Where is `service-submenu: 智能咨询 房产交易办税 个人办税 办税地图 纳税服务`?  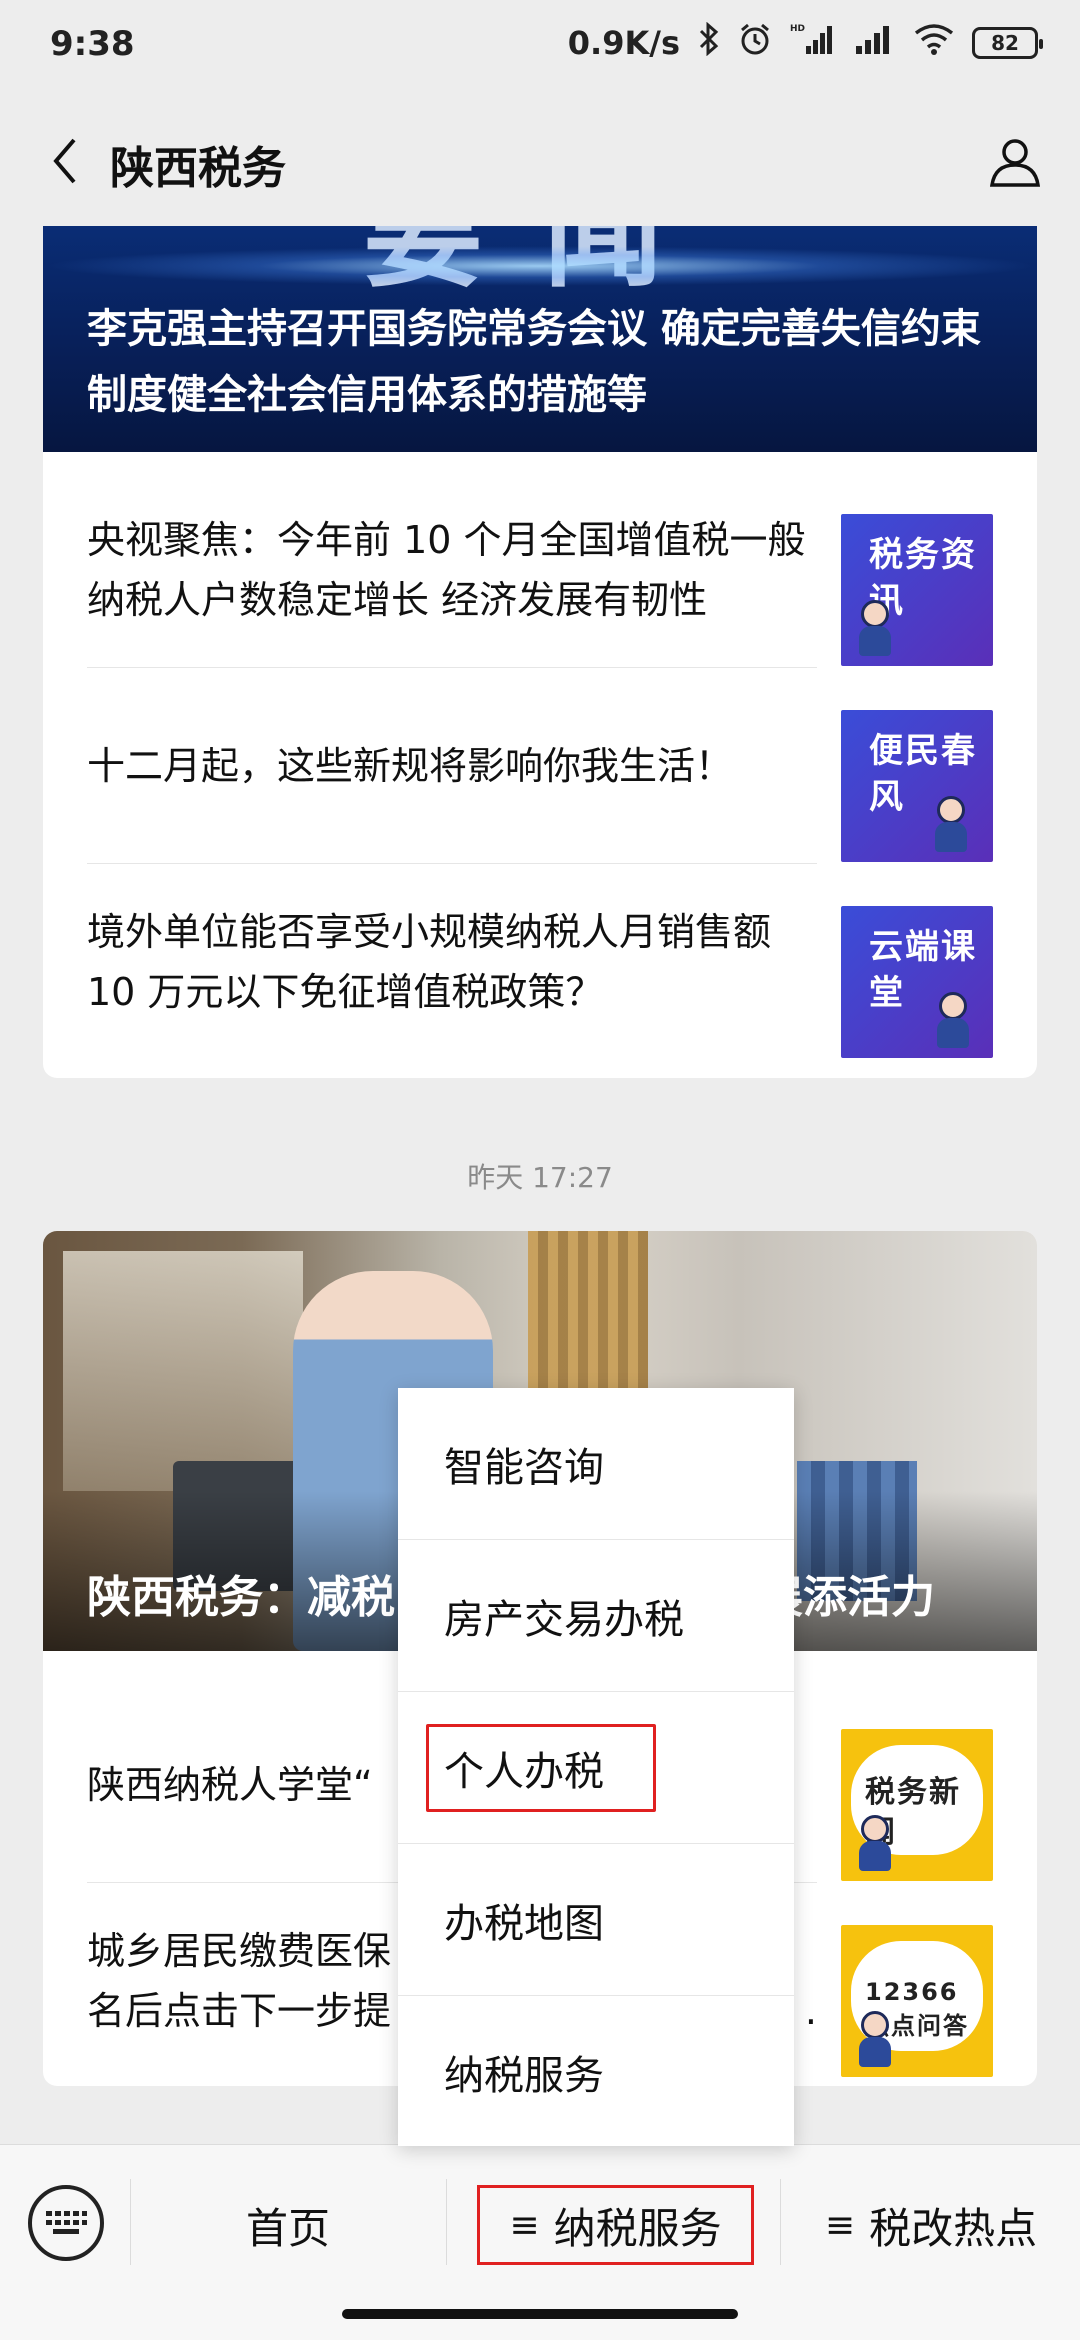 service-submenu: 智能咨询 房产交易办税 个人办税 办税地图 纳税服务 is located at coordinates (596, 1767).